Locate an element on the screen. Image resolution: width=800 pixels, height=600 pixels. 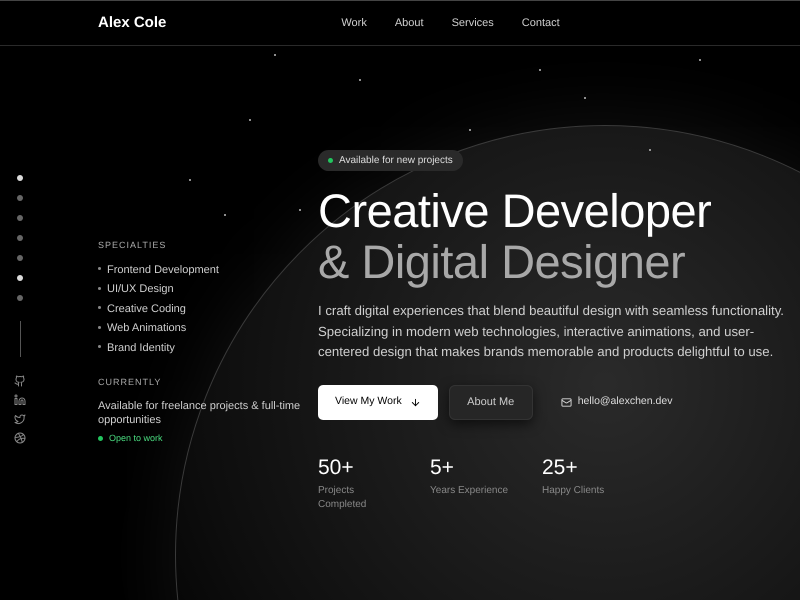
dribbble-icon is located at coordinates (20, 438).